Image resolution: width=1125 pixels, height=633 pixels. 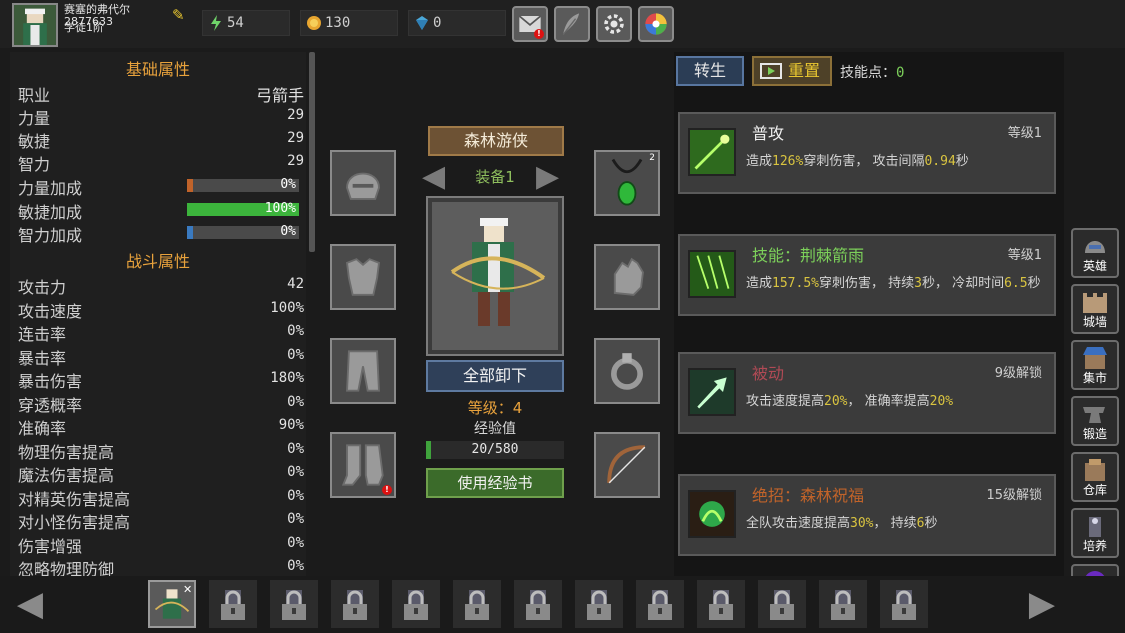 I want to click on stat-row: 力量 29, so click(x=161, y=117).